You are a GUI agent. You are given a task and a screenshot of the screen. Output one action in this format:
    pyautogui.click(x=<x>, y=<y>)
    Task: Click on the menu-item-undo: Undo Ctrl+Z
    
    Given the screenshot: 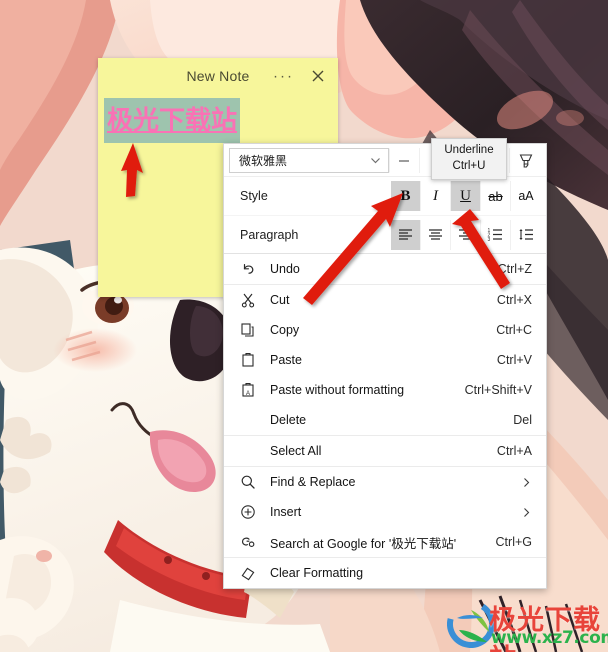 What is the action you would take?
    pyautogui.click(x=385, y=269)
    